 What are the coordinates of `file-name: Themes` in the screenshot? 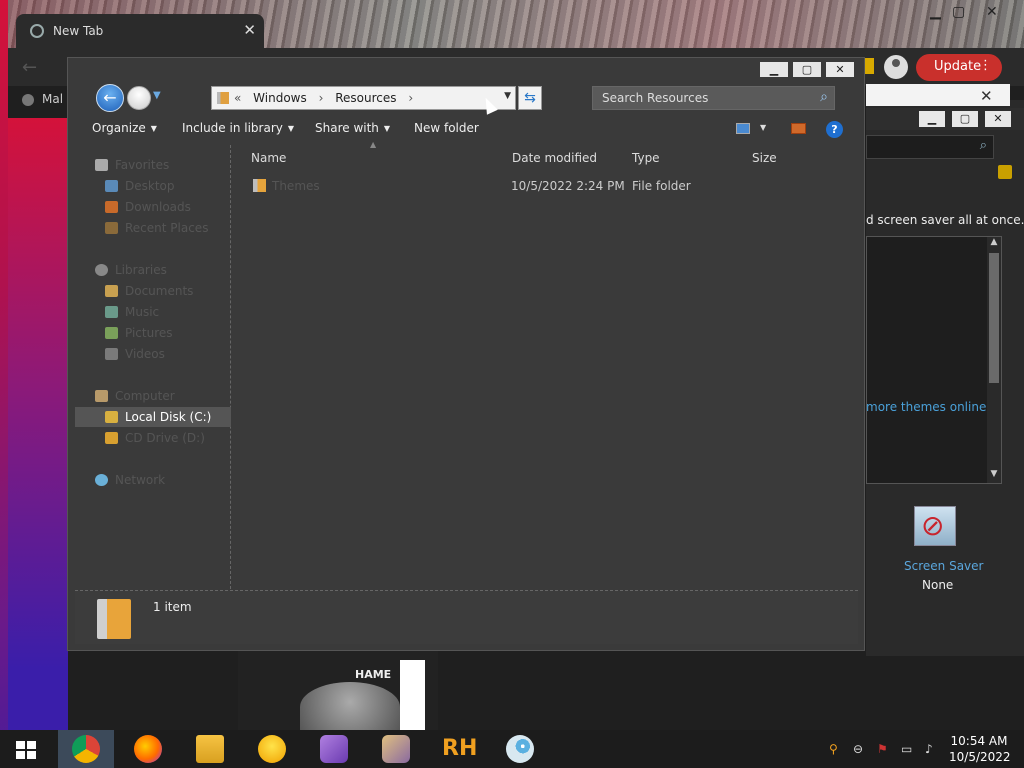 It's located at (296, 186).